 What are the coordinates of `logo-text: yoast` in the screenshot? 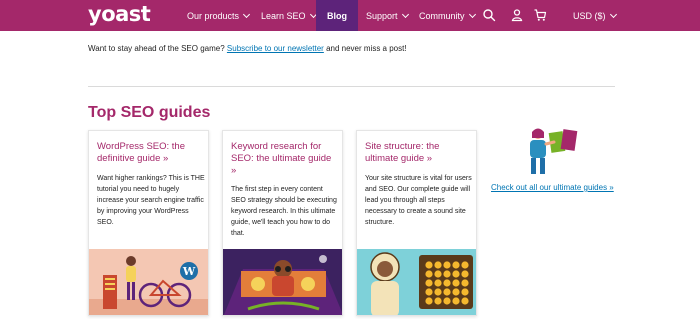 It's located at (119, 14).